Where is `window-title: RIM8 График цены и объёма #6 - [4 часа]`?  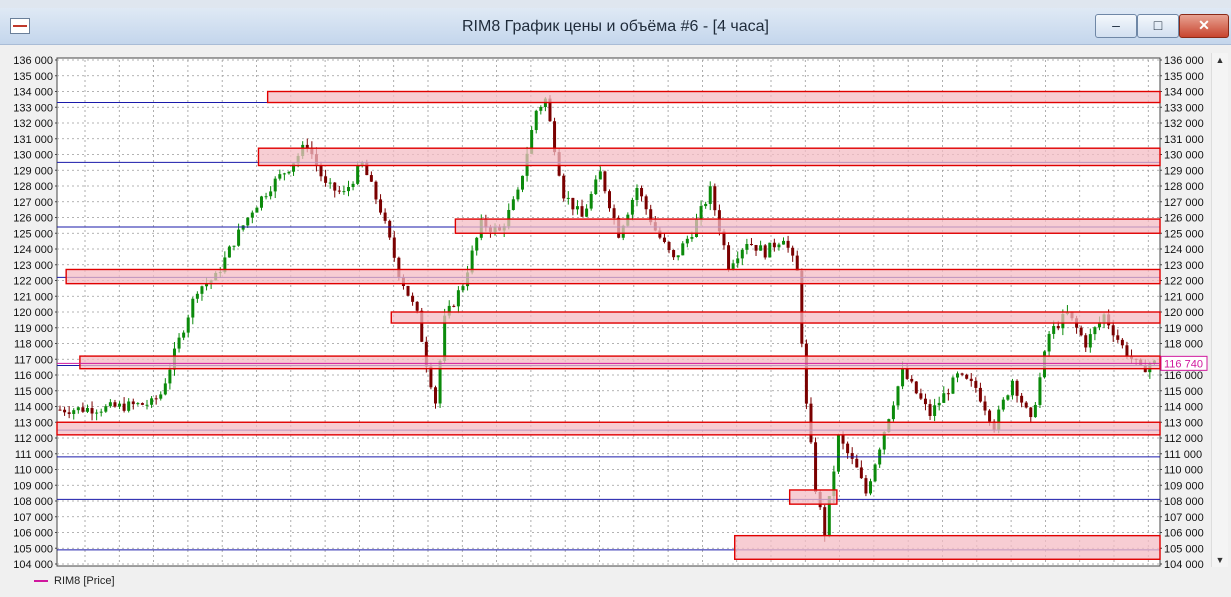
window-title: RIM8 График цены и объёма #6 - [4 часа] is located at coordinates (615, 26).